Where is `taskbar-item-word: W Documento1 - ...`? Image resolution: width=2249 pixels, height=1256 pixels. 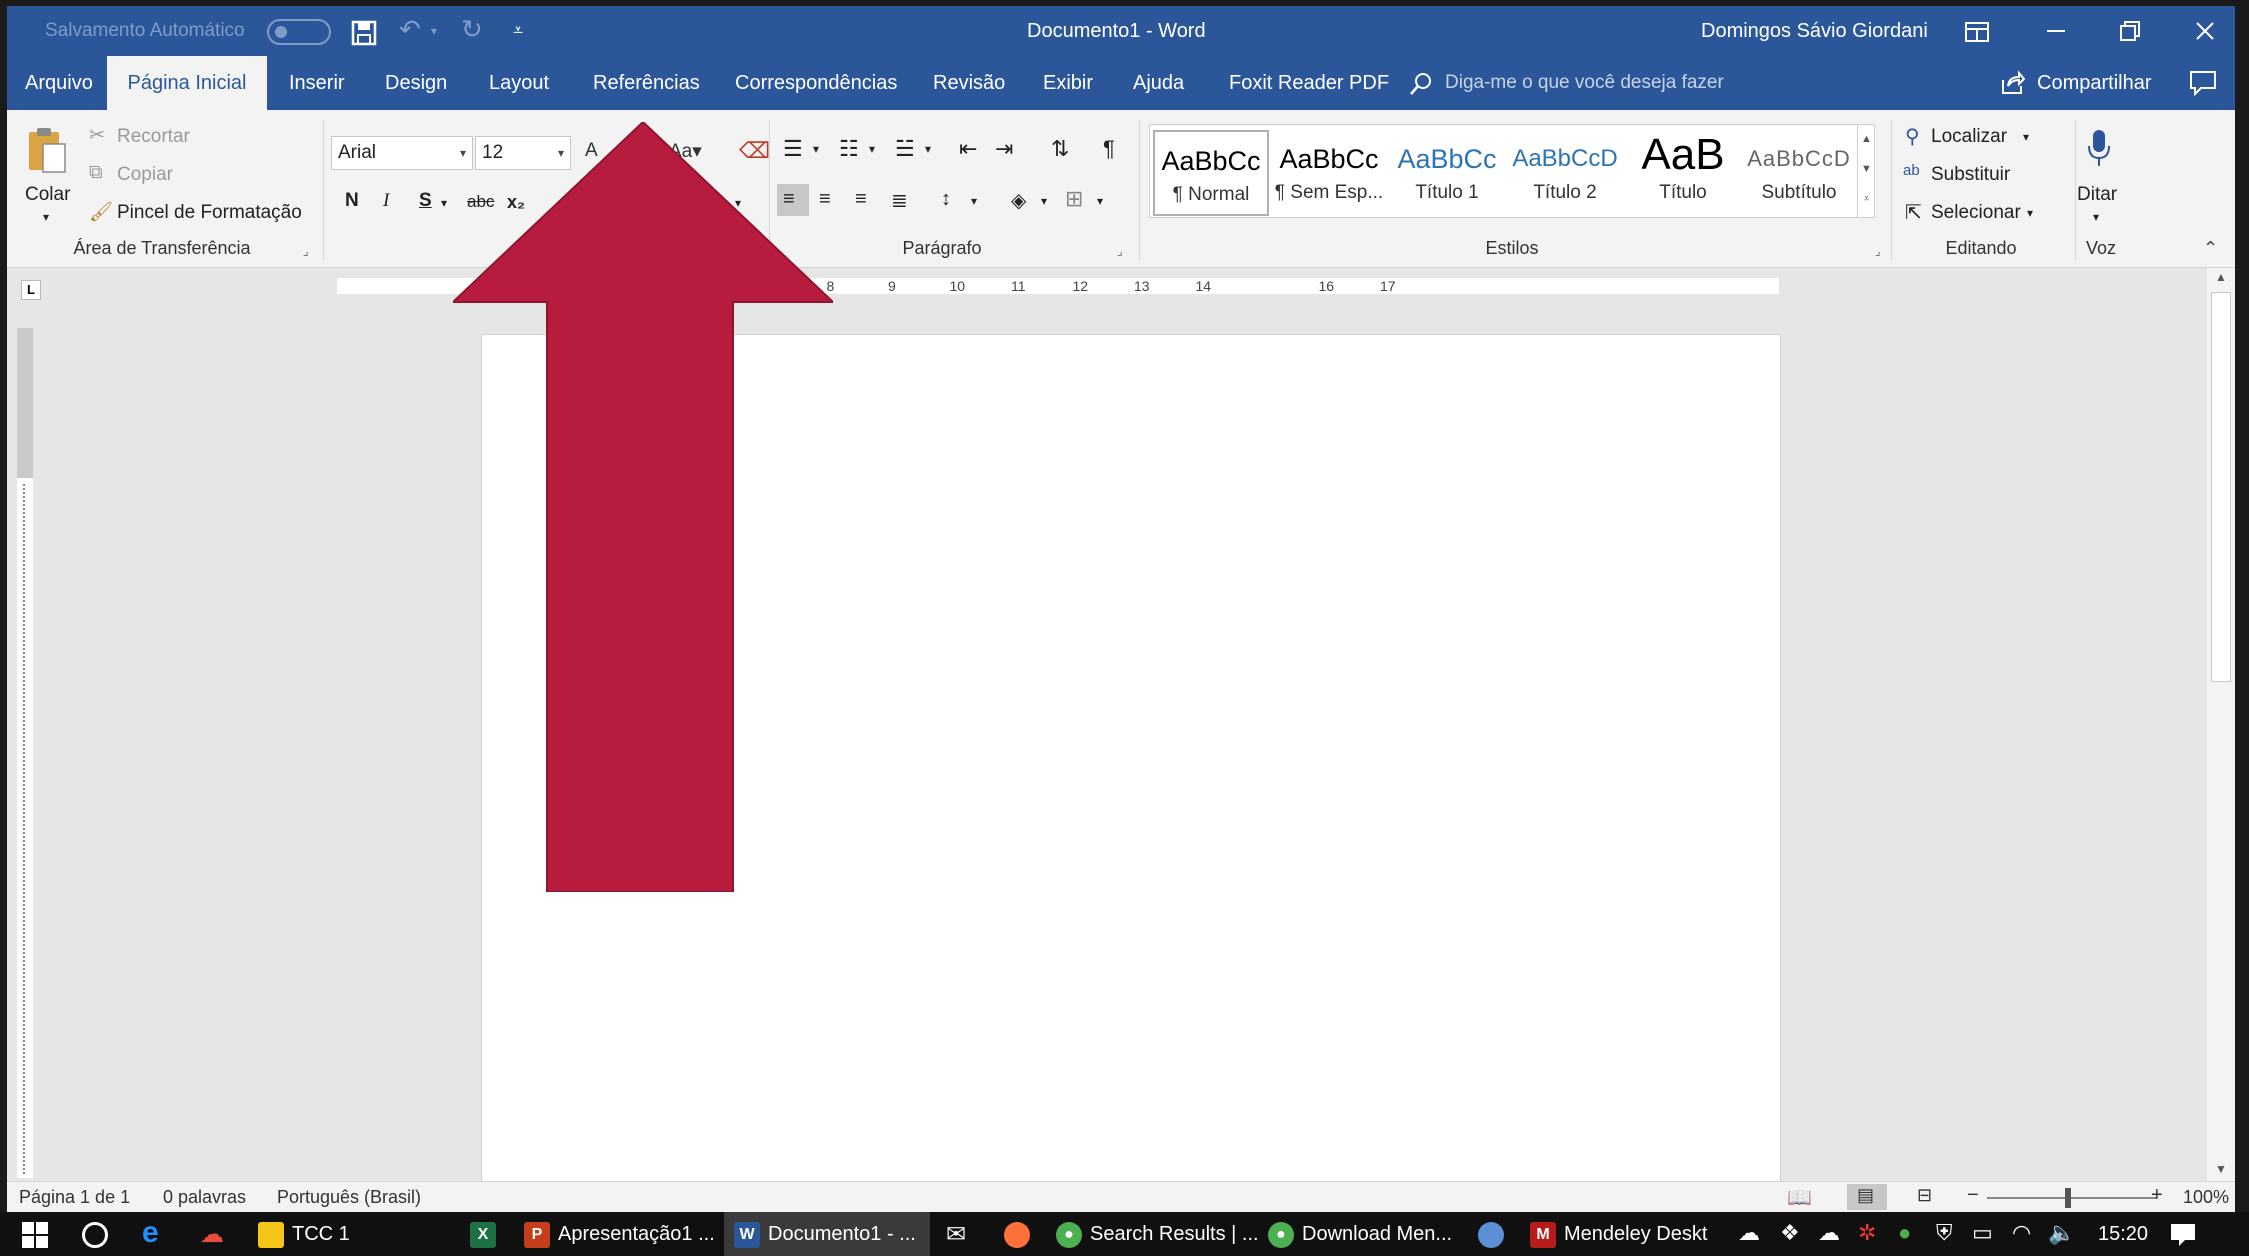
taskbar-item-word: W Documento1 - ... is located at coordinates (827, 1234).